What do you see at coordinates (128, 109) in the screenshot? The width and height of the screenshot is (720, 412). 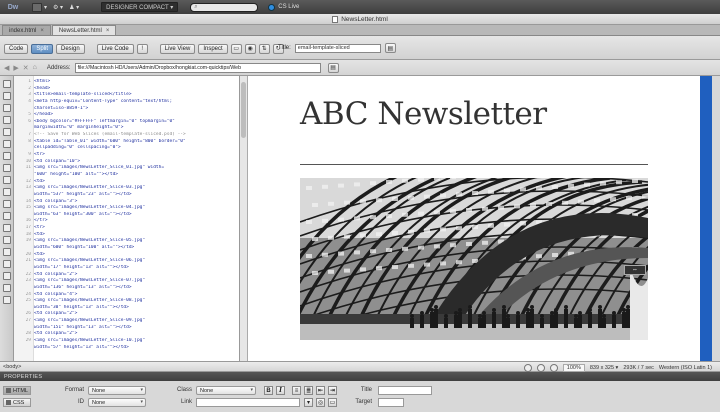 I see `code-line: charset=iso-8859-1">` at bounding box center [128, 109].